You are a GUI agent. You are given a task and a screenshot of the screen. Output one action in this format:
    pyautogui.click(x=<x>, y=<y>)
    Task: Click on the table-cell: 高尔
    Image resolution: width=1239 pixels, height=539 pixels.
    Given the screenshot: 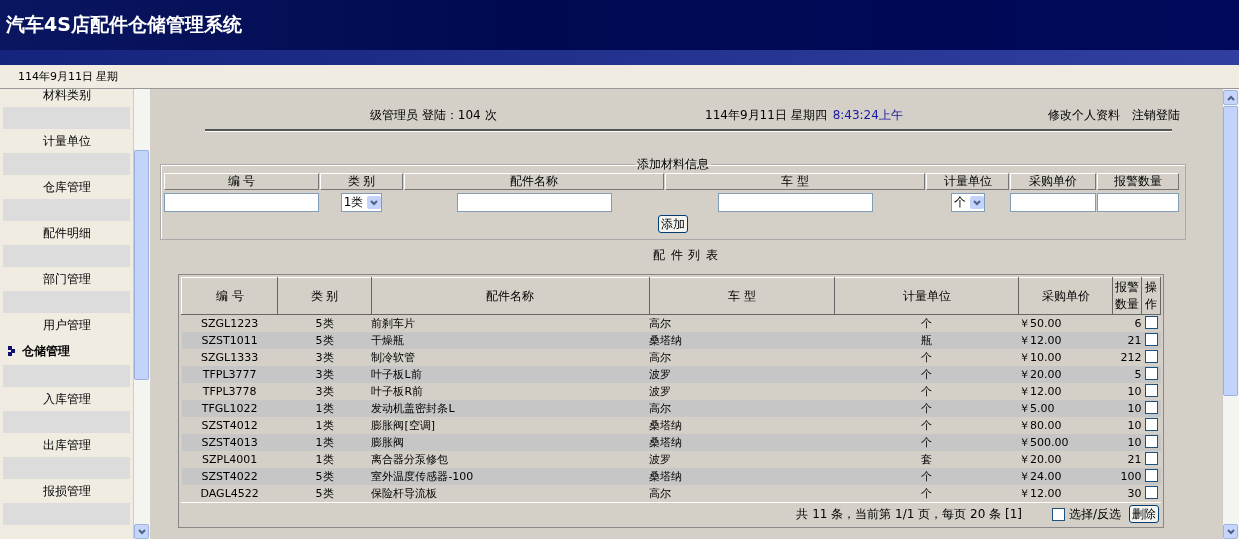 What is the action you would take?
    pyautogui.click(x=660, y=493)
    